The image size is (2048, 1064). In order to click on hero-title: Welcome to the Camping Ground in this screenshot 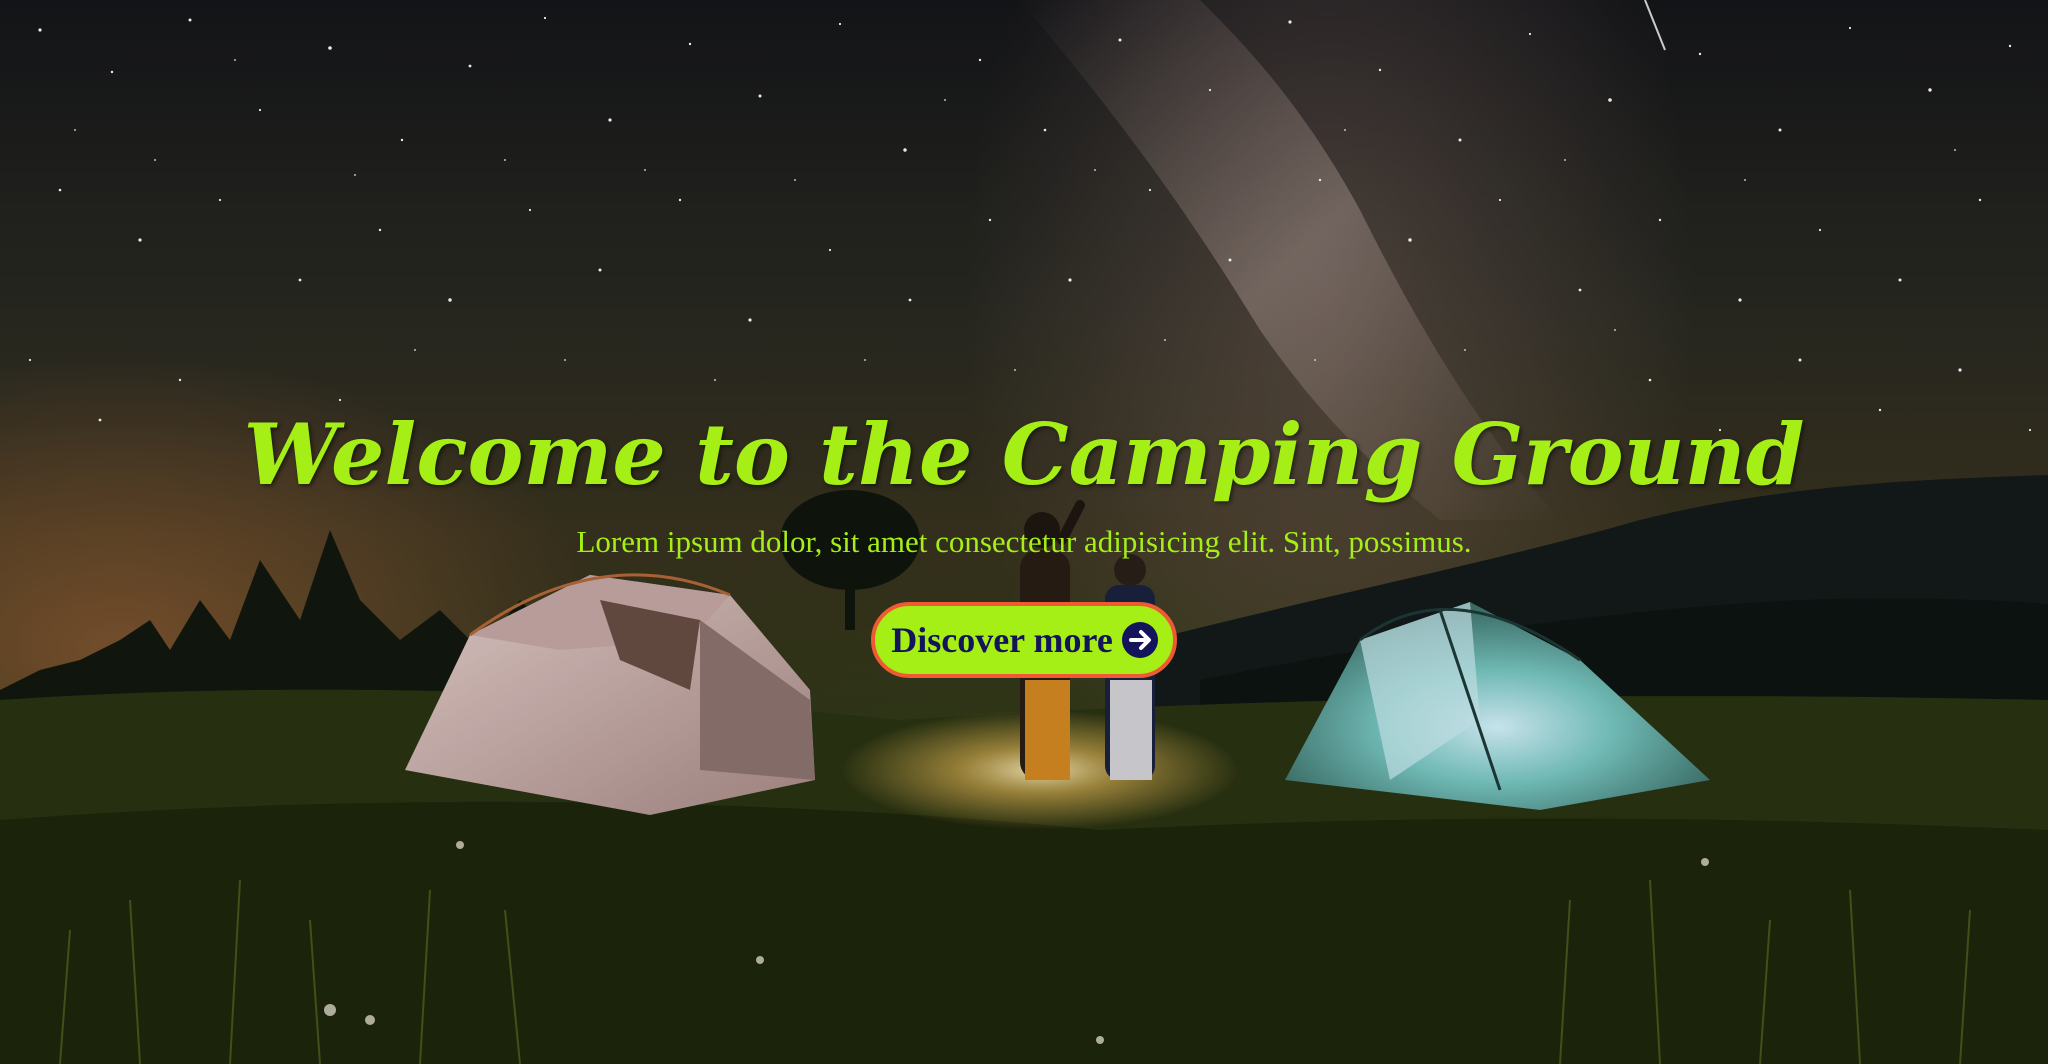, I will do `click(1024, 454)`.